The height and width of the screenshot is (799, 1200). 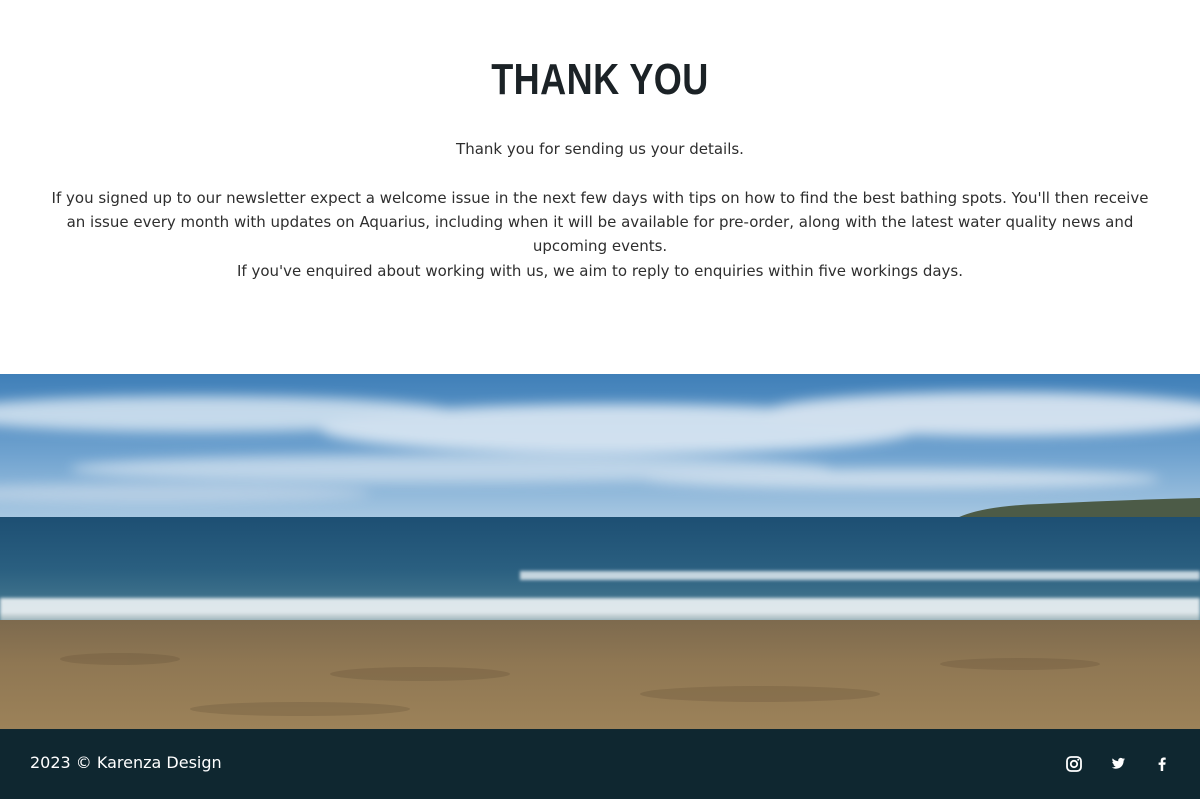 I want to click on social-links, so click(x=1118, y=764).